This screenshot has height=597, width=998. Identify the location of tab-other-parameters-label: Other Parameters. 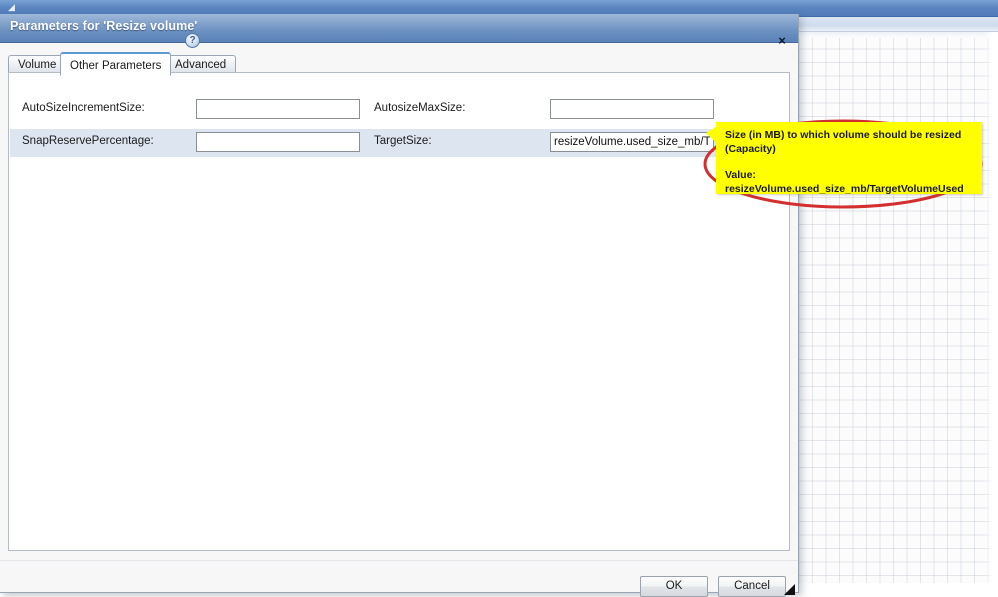
(116, 66).